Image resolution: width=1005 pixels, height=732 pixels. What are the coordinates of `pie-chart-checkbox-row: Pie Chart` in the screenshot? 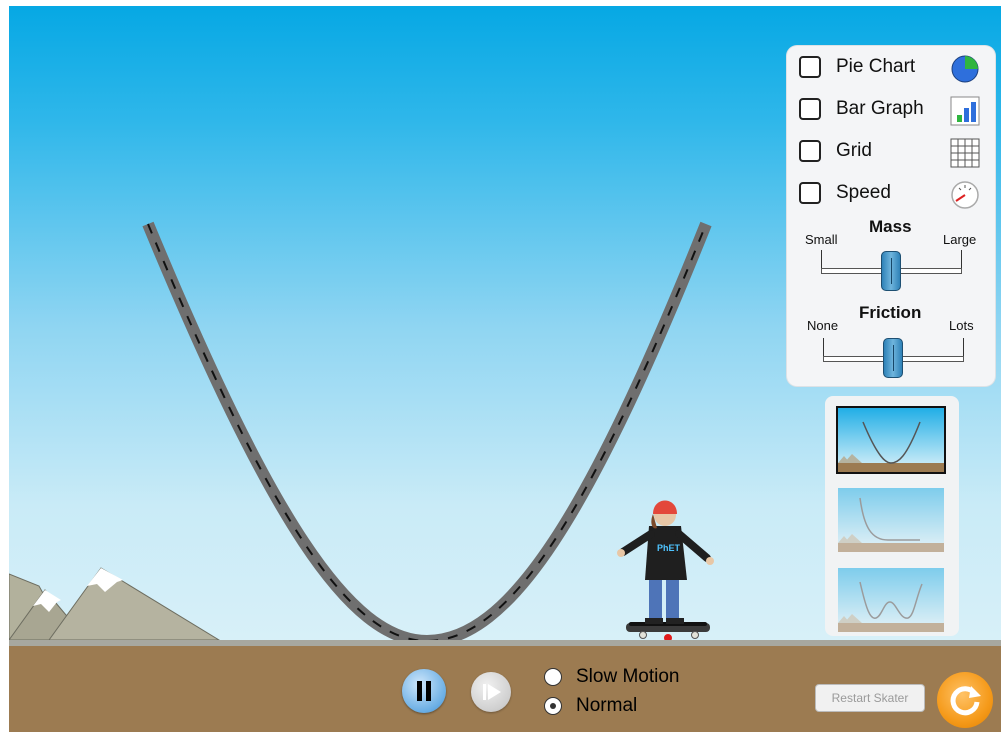 It's located at (894, 68).